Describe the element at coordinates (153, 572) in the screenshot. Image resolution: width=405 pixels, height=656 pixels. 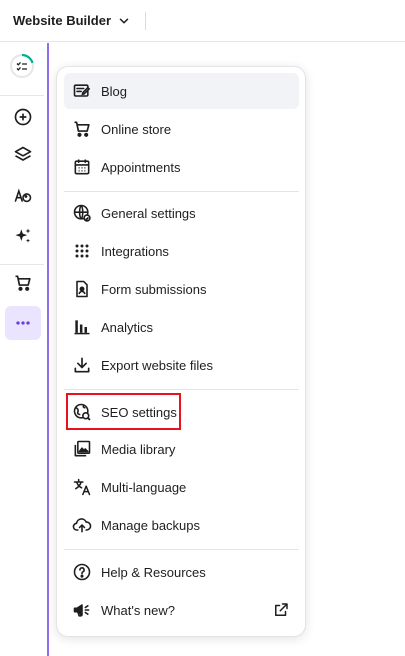
I see `menu-item-label: Help & Resources` at that location.